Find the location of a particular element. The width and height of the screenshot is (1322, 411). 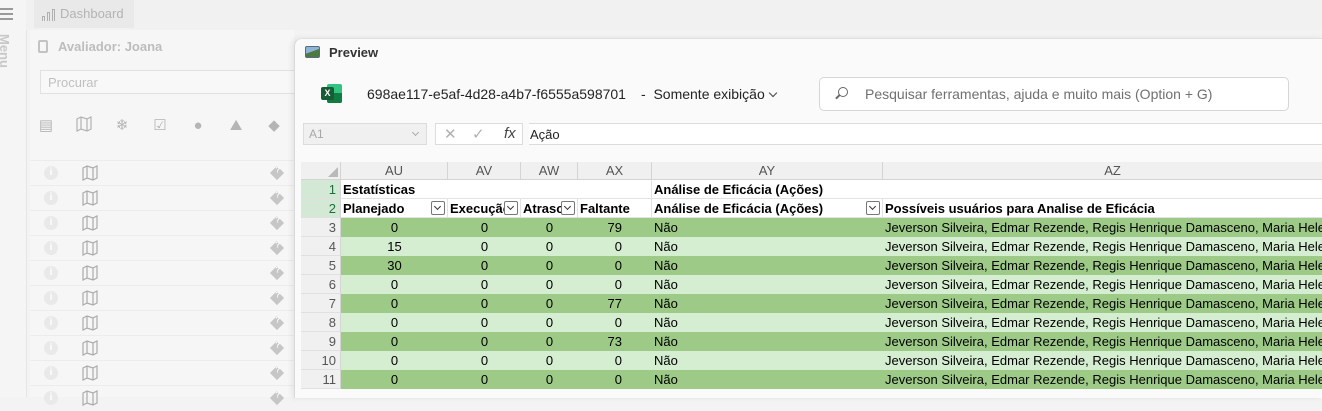

header-cell-ax is located at coordinates (615, 189).